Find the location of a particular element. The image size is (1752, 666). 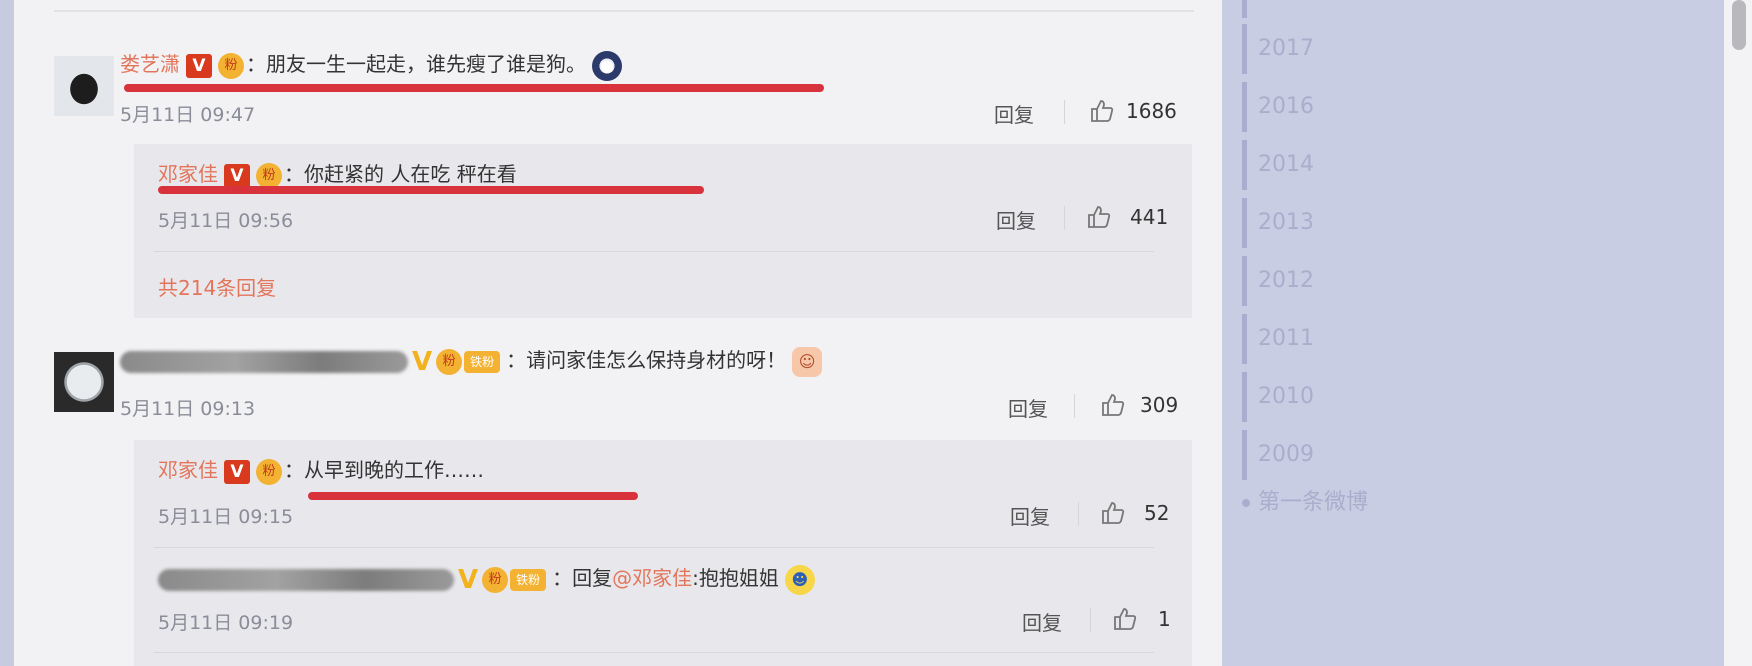

bullet-icon is located at coordinates (1246, 503).